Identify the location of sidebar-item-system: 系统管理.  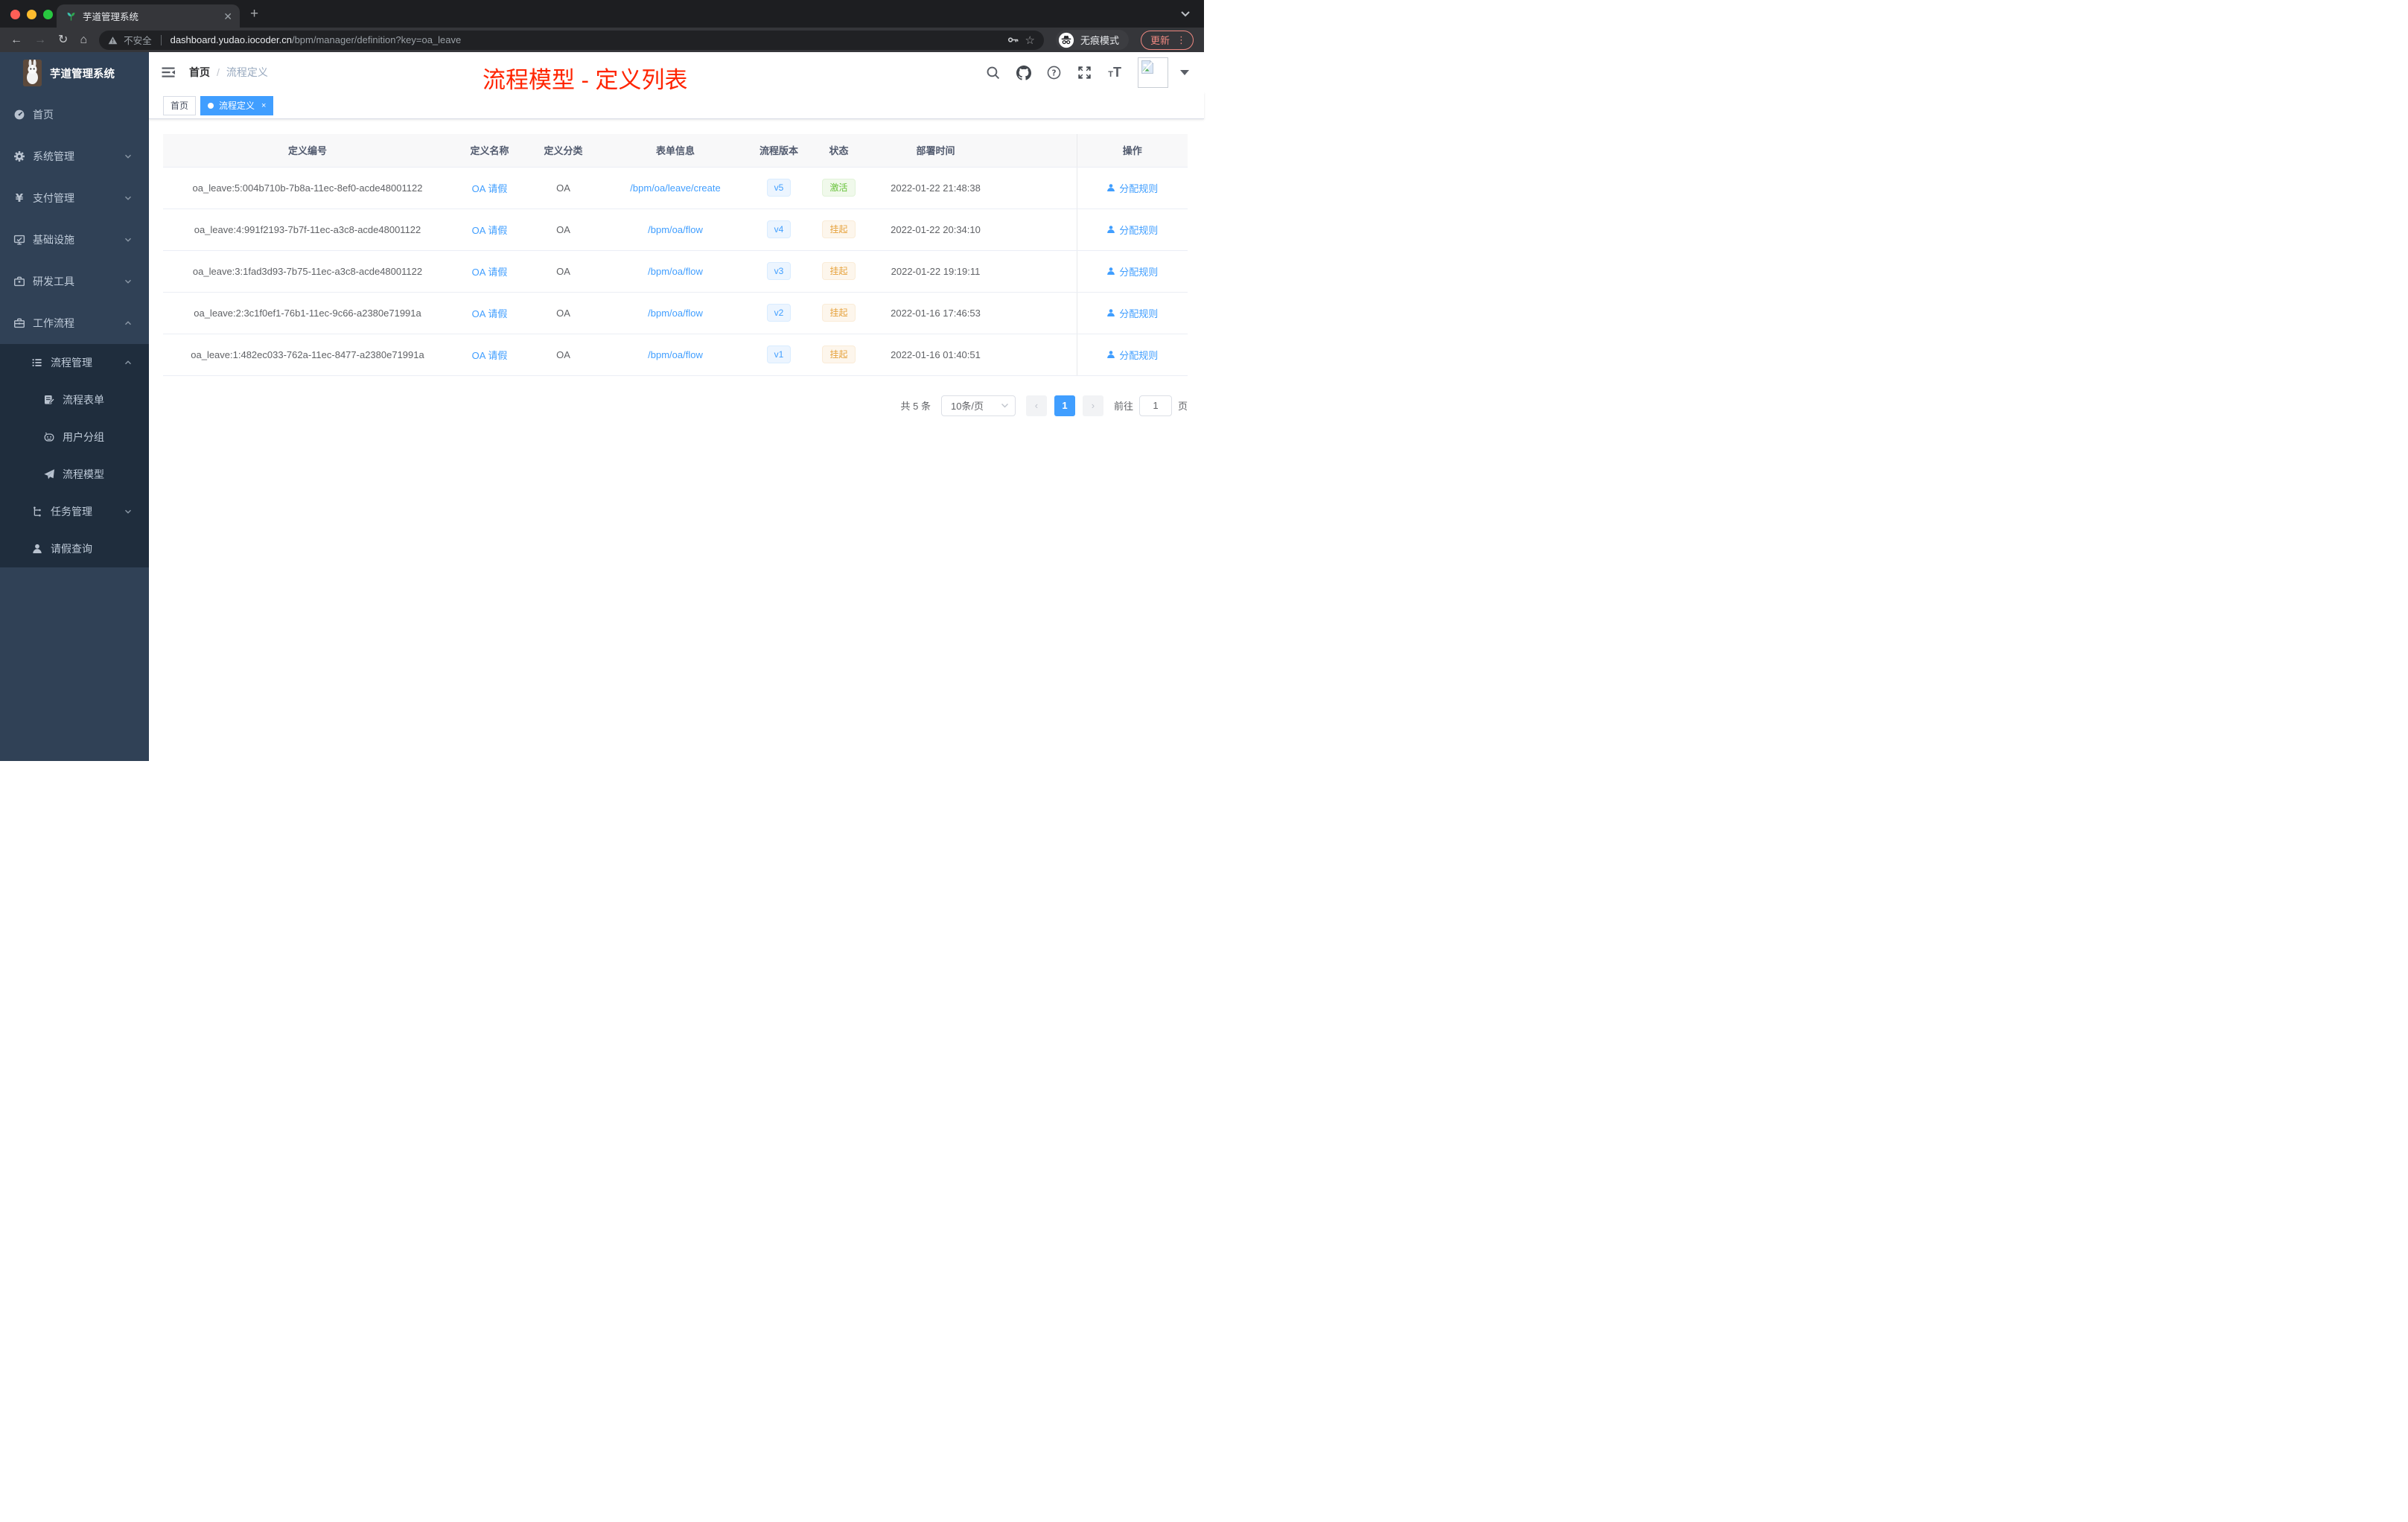
(74, 156).